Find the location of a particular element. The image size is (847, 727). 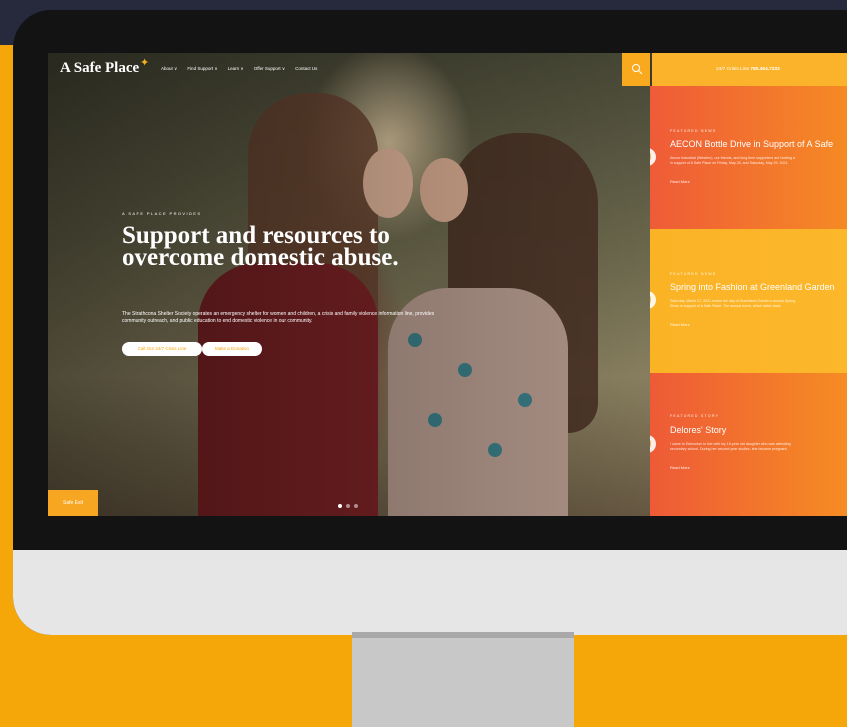

monitor-stand is located at coordinates (463, 679).